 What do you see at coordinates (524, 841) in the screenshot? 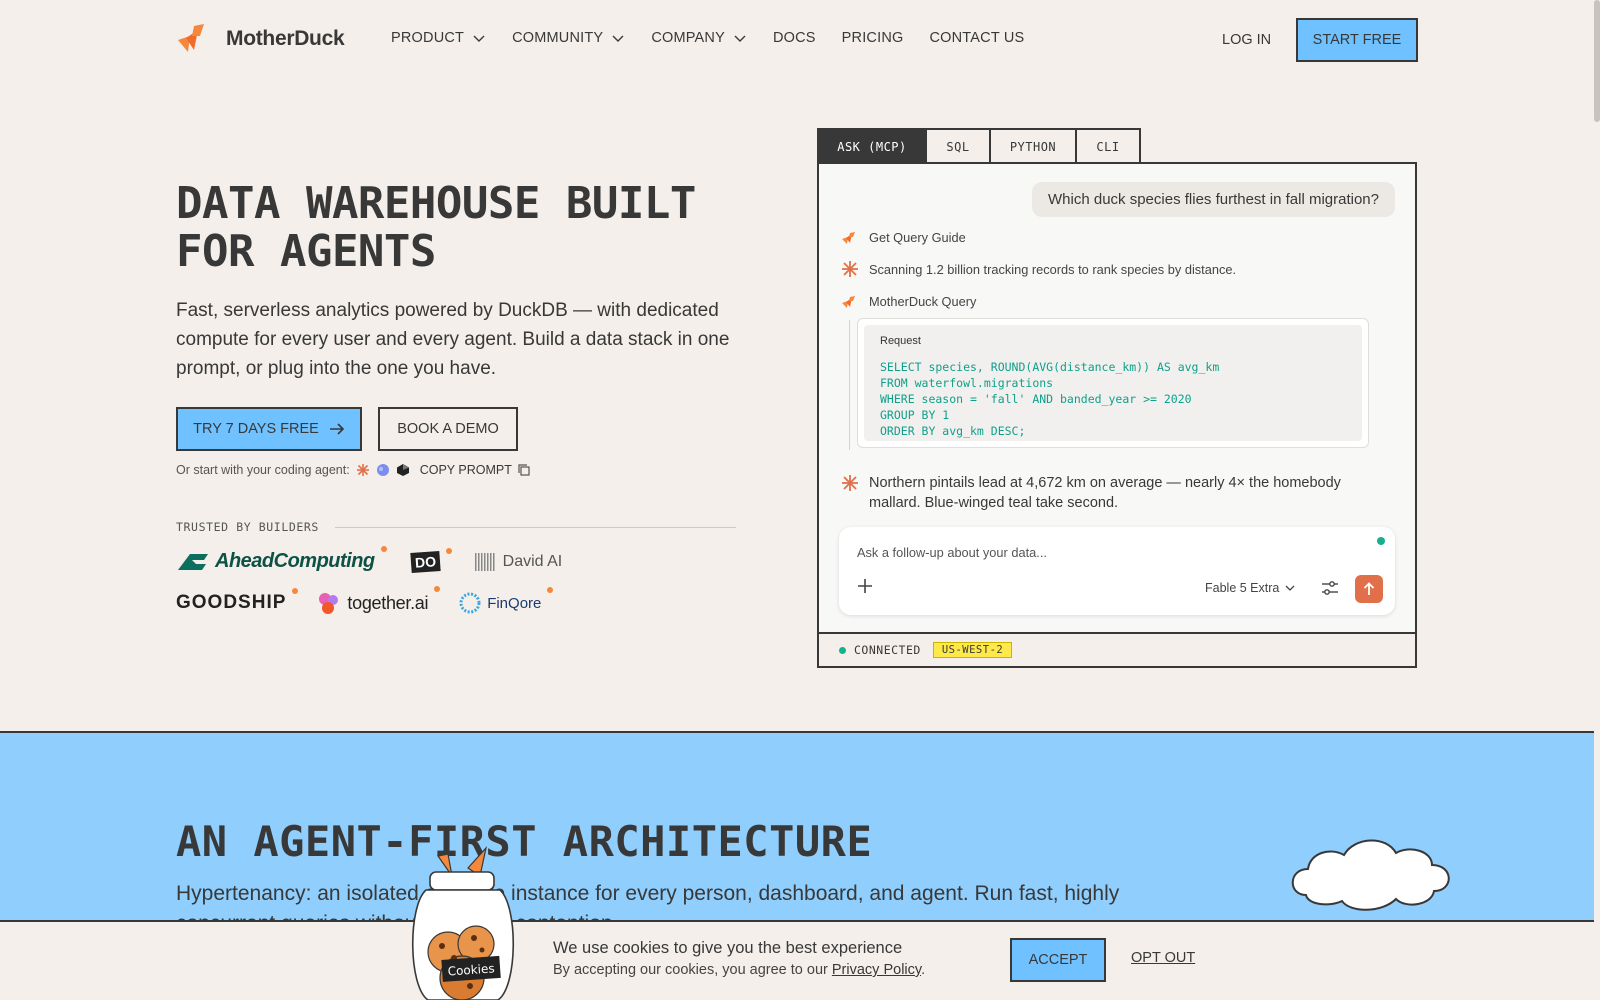
I see `architecture-title: AN AGENT-FIRST ARCHITECTURE` at bounding box center [524, 841].